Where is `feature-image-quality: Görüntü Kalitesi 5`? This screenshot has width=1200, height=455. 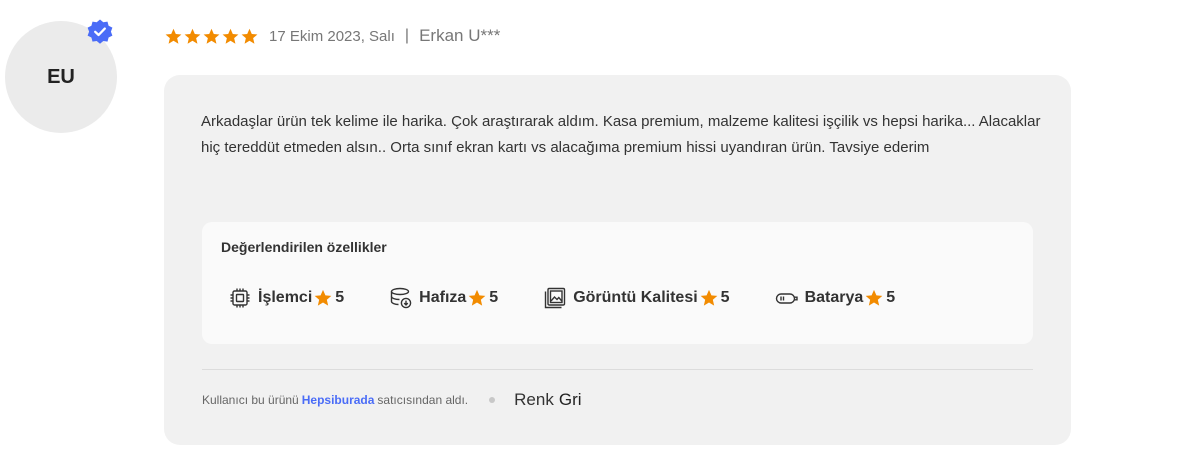
feature-image-quality: Görüntü Kalitesi 5 is located at coordinates (636, 298).